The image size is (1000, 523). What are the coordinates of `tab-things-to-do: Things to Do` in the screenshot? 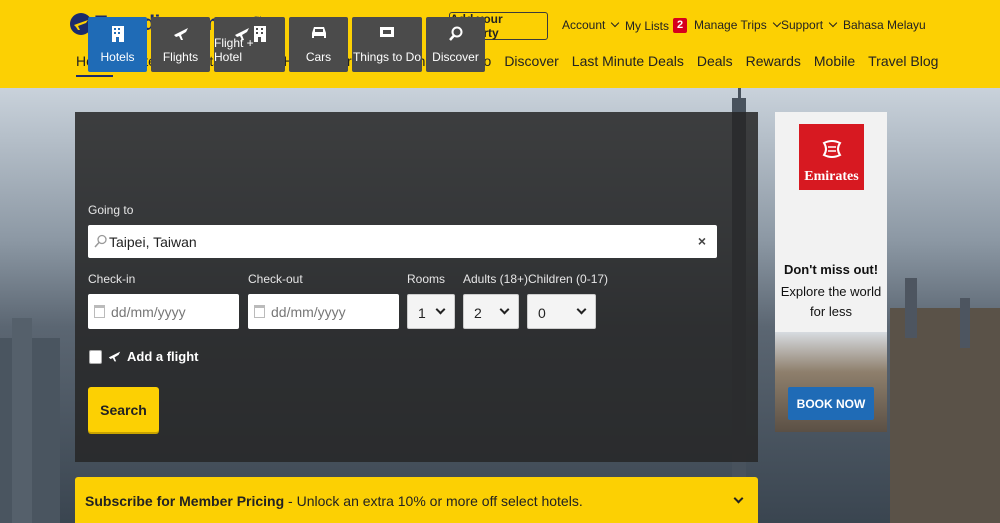 It's located at (387, 44).